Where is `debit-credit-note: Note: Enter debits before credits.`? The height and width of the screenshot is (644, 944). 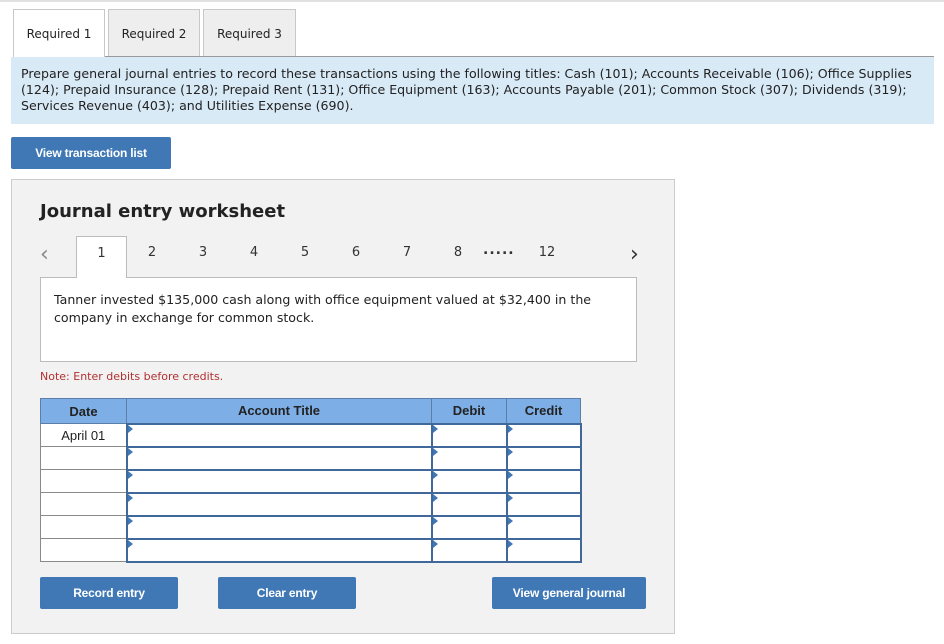 debit-credit-note: Note: Enter debits before credits. is located at coordinates (132, 376).